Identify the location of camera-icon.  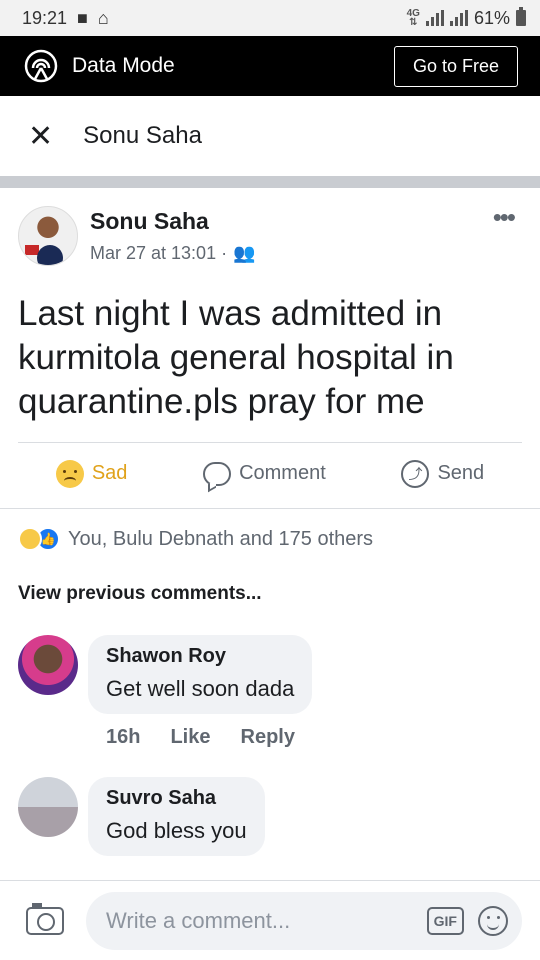
(45, 918).